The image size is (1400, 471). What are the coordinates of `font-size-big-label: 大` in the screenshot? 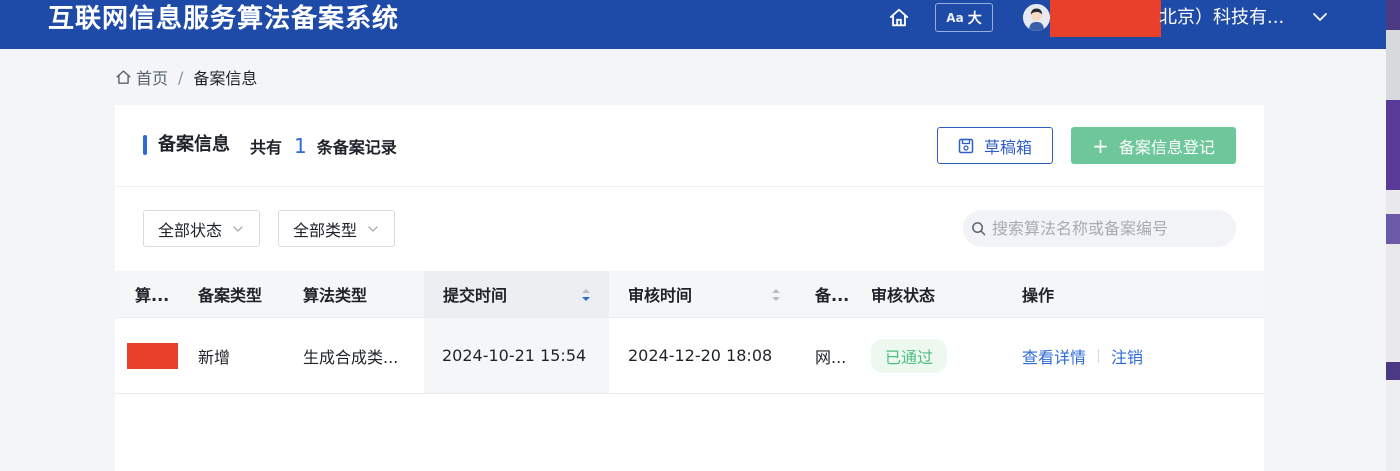 It's located at (974, 18).